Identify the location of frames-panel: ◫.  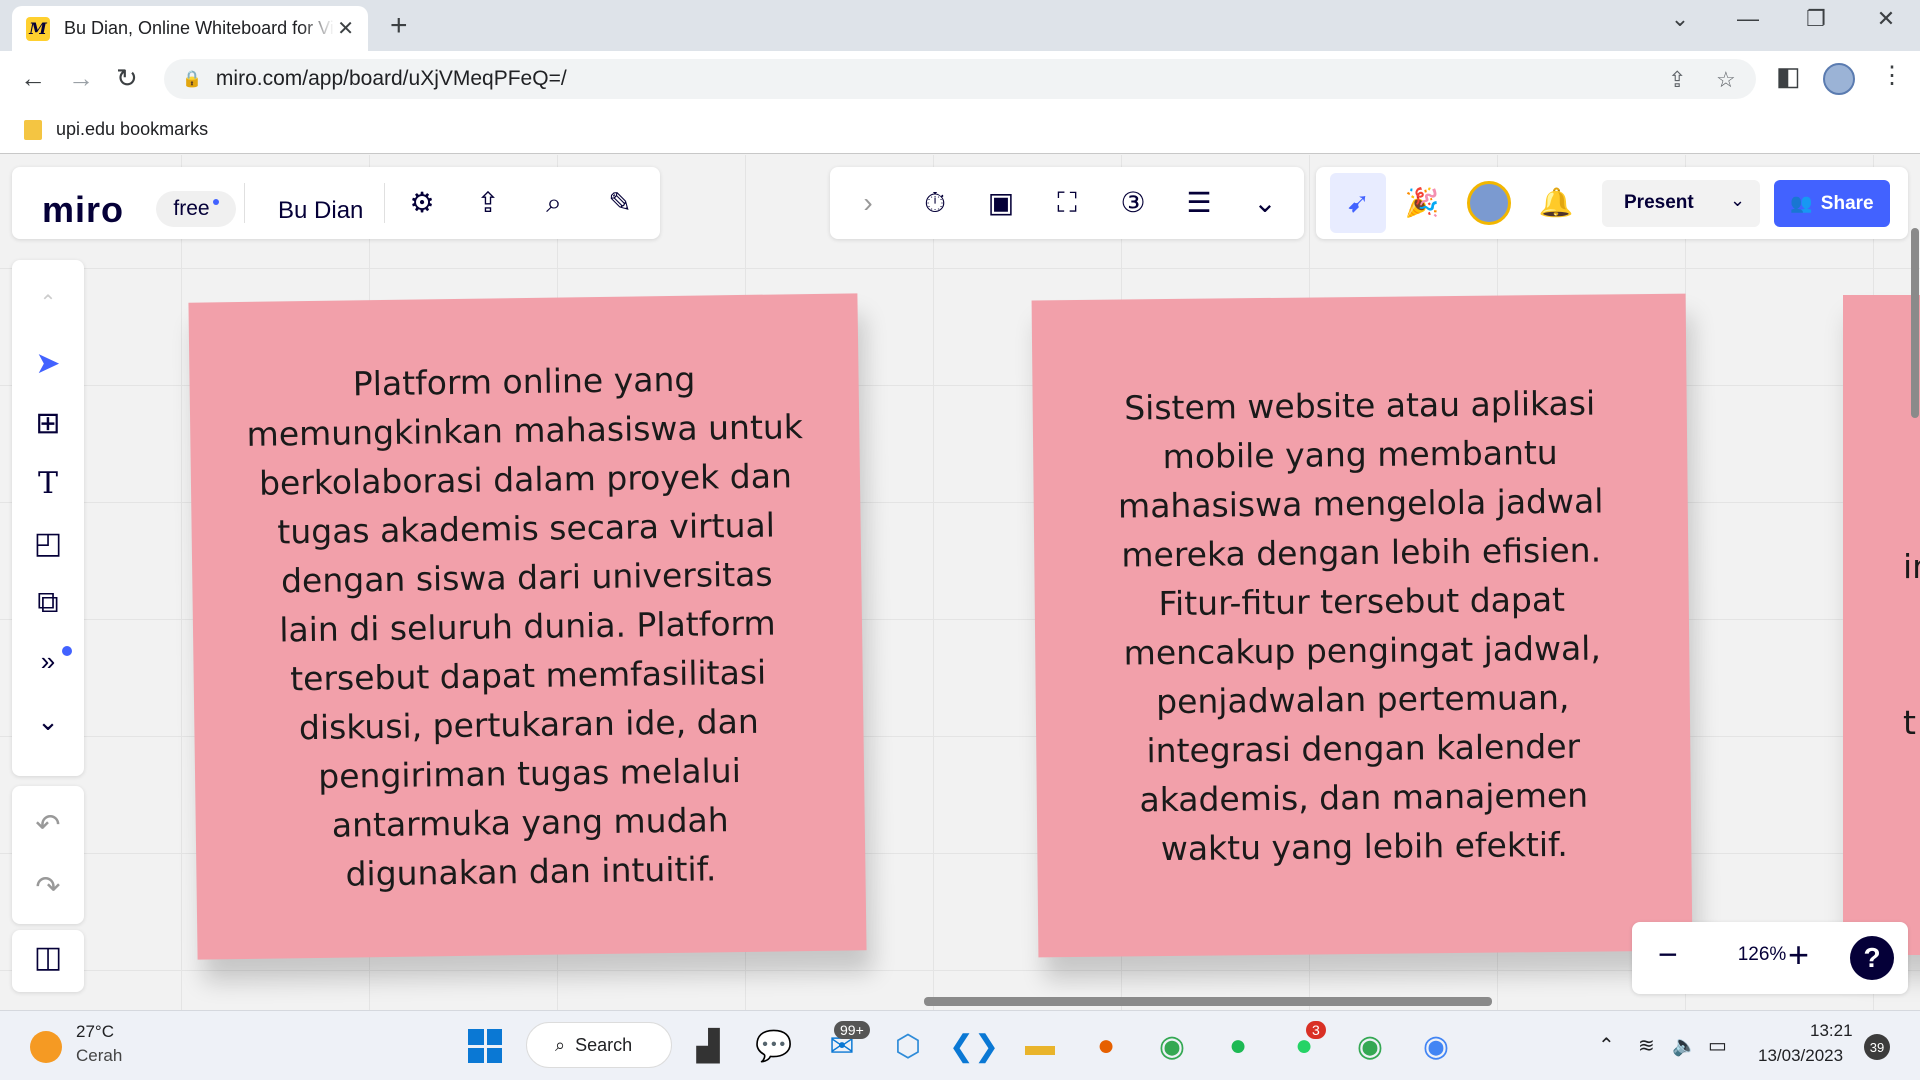
(48, 961).